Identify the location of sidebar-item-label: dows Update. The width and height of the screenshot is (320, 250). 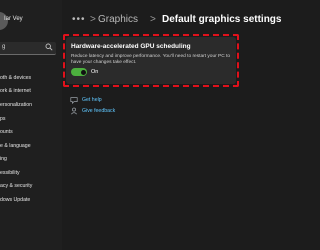
(15, 200).